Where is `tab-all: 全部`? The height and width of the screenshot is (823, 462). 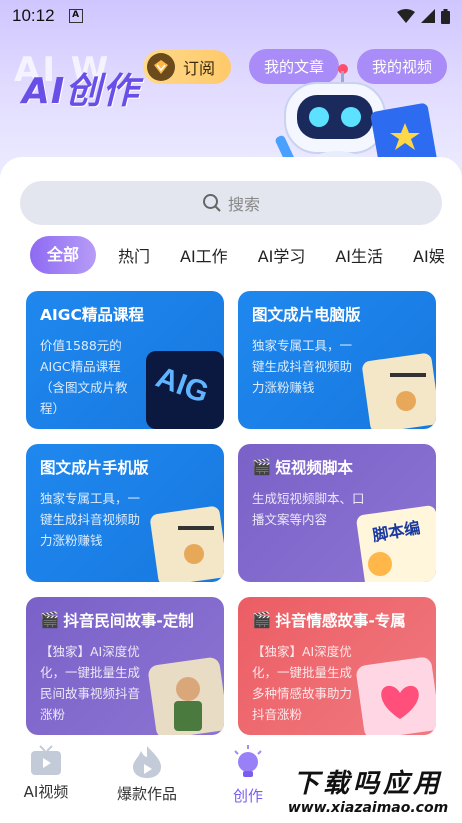 tab-all: 全部 is located at coordinates (63, 255).